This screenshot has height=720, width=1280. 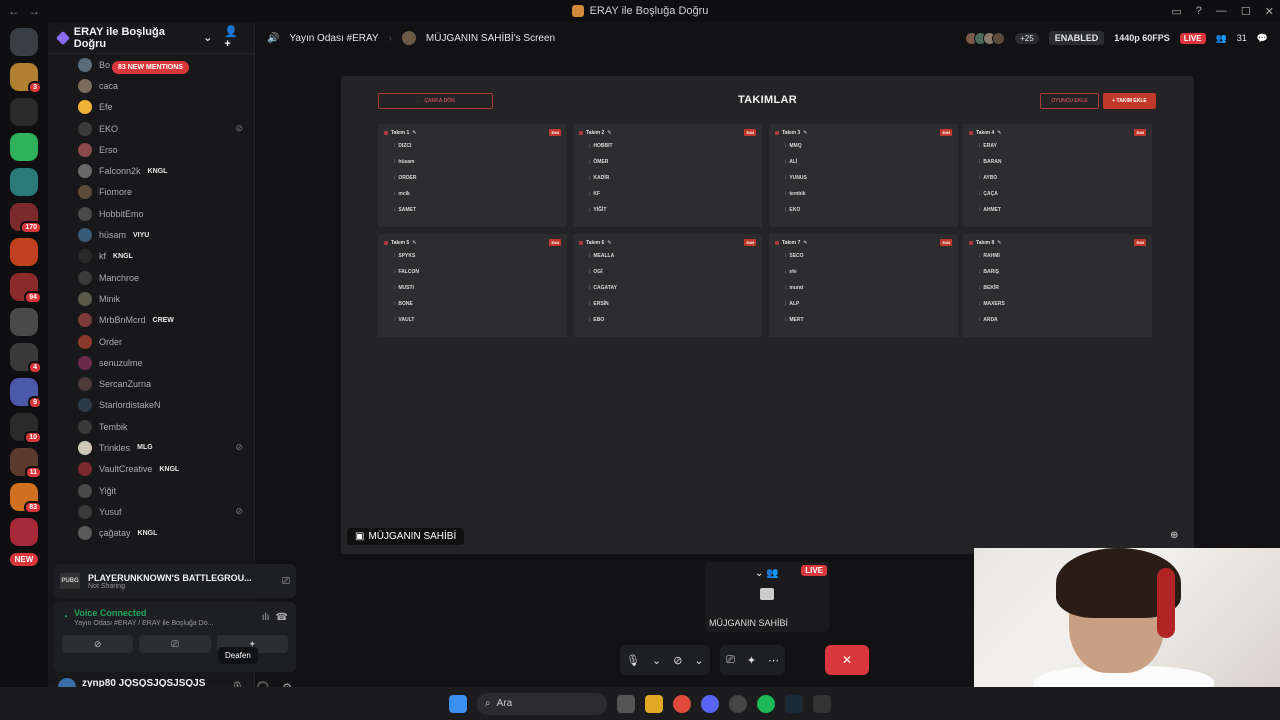 What do you see at coordinates (151, 362) in the screenshot?
I see `member-item: senuzulme` at bounding box center [151, 362].